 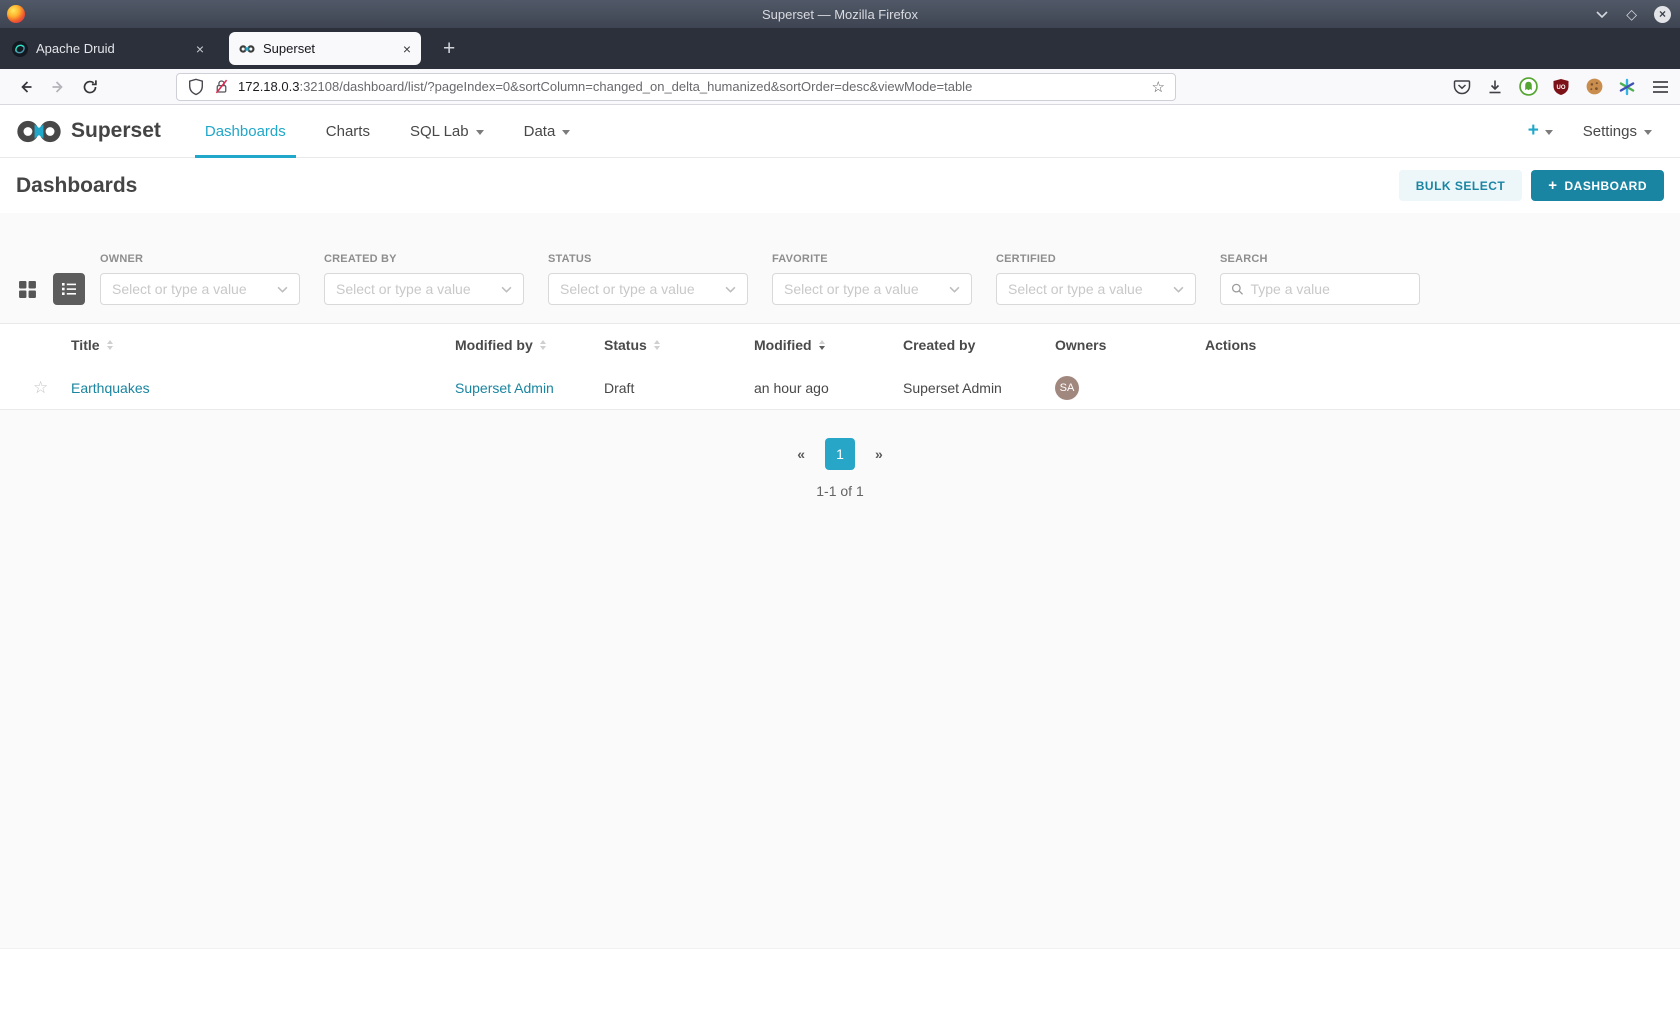 What do you see at coordinates (791, 387) in the screenshot?
I see `modified-value: an hour ago` at bounding box center [791, 387].